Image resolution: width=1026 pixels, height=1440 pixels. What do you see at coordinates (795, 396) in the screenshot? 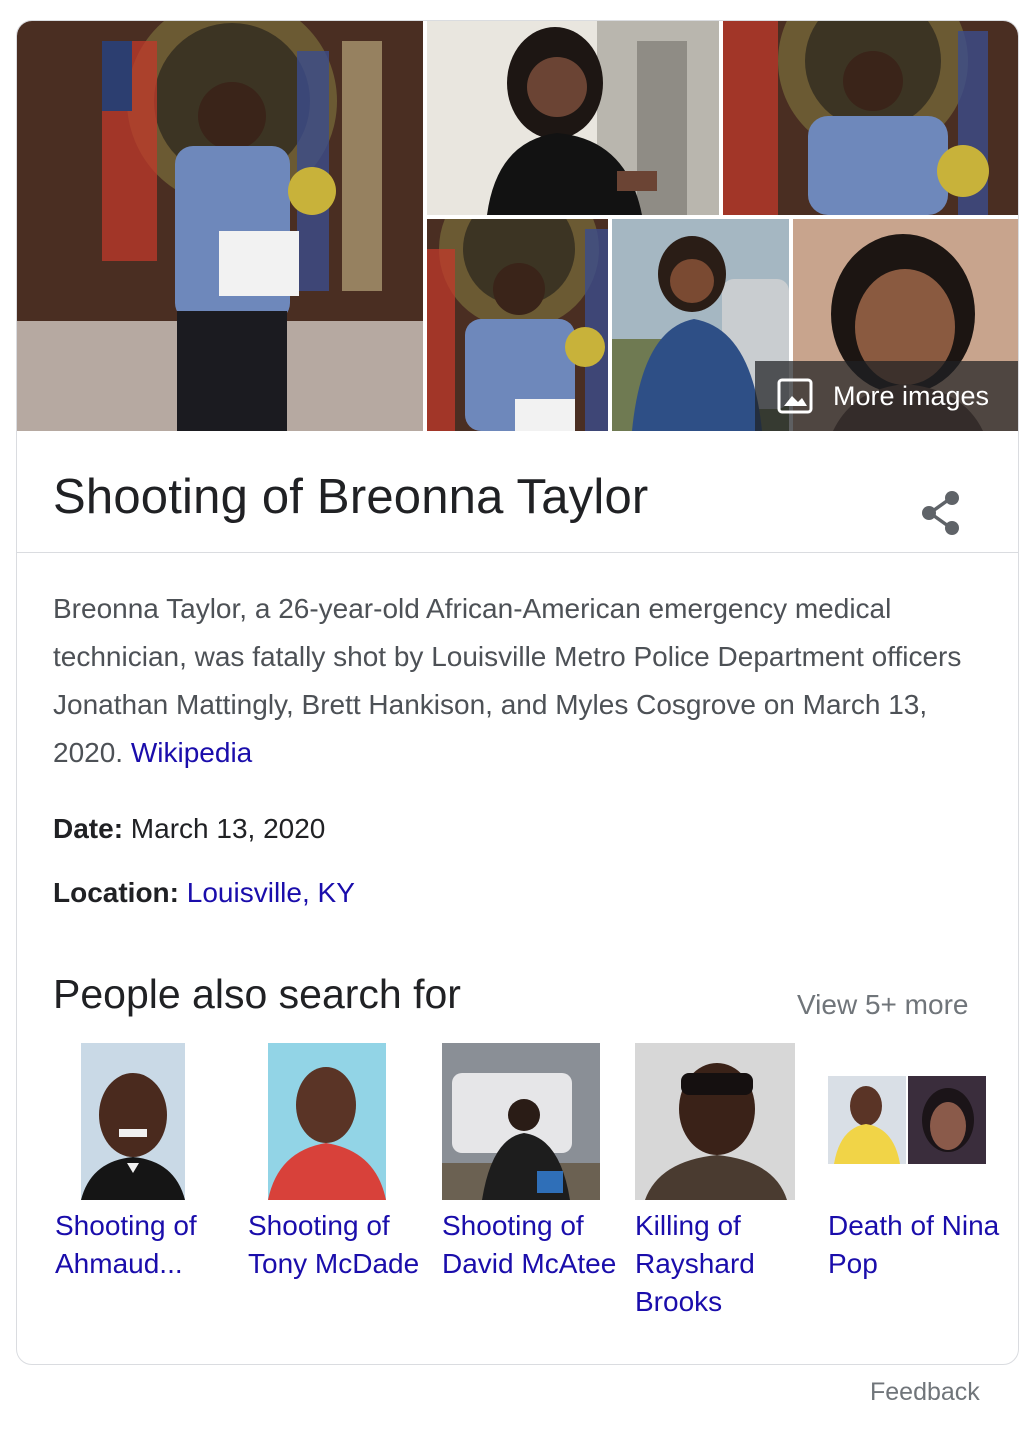
I see `image-icon` at bounding box center [795, 396].